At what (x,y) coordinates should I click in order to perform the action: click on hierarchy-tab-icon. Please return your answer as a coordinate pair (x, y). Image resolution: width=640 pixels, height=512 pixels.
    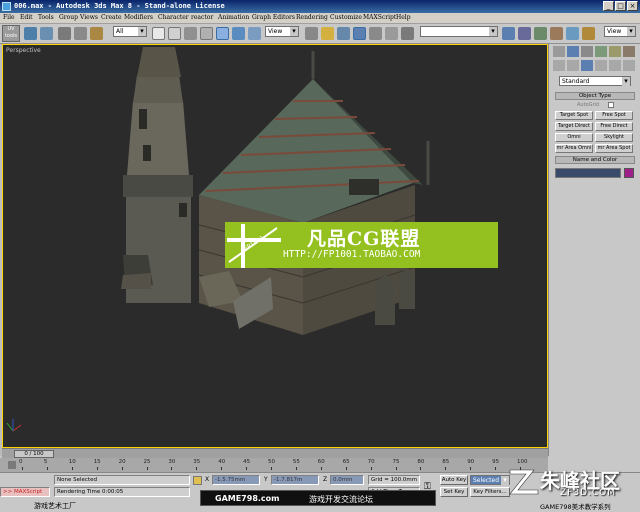
    Looking at the image, I should click on (587, 51).